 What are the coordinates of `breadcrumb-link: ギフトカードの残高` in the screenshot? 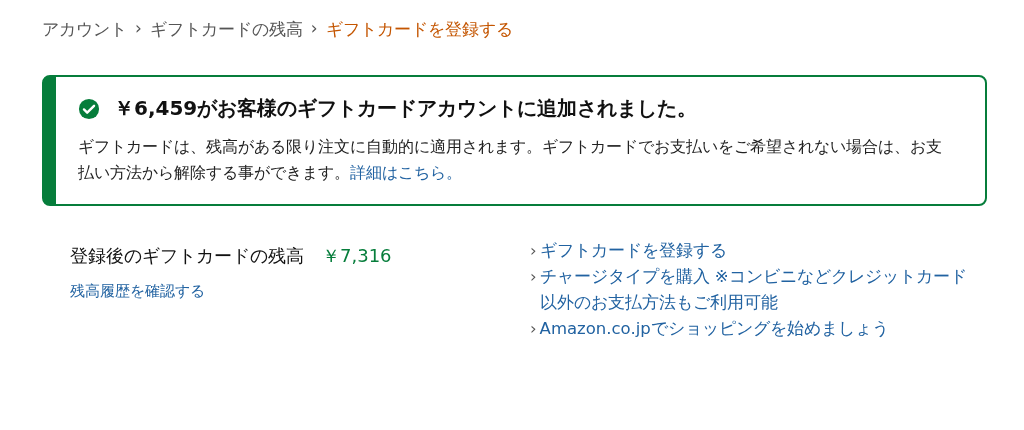 It's located at (226, 29).